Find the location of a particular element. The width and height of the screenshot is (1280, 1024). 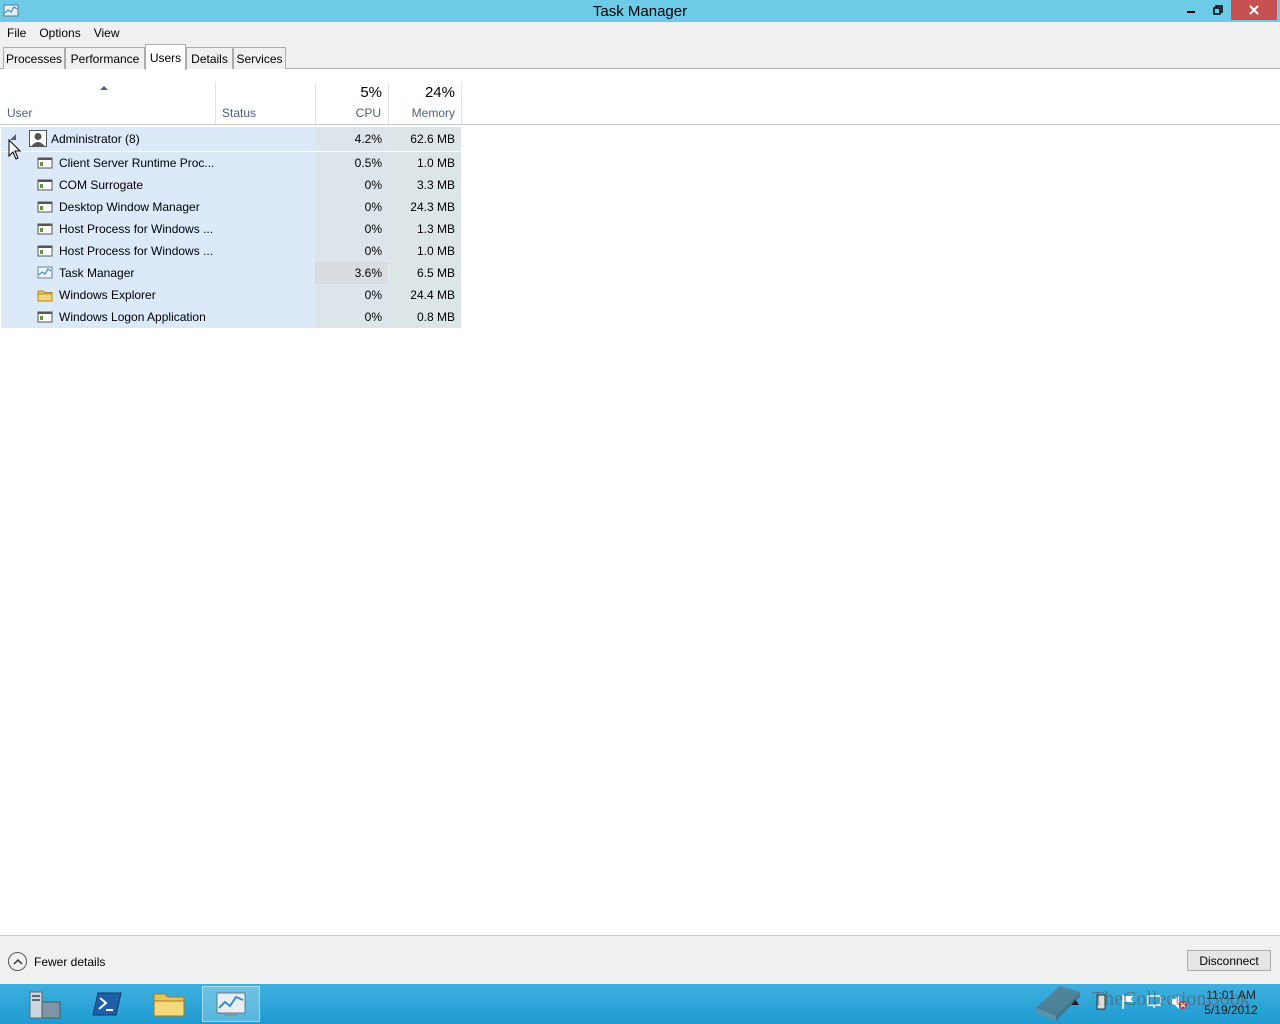

tab-details: Details is located at coordinates (209, 58).